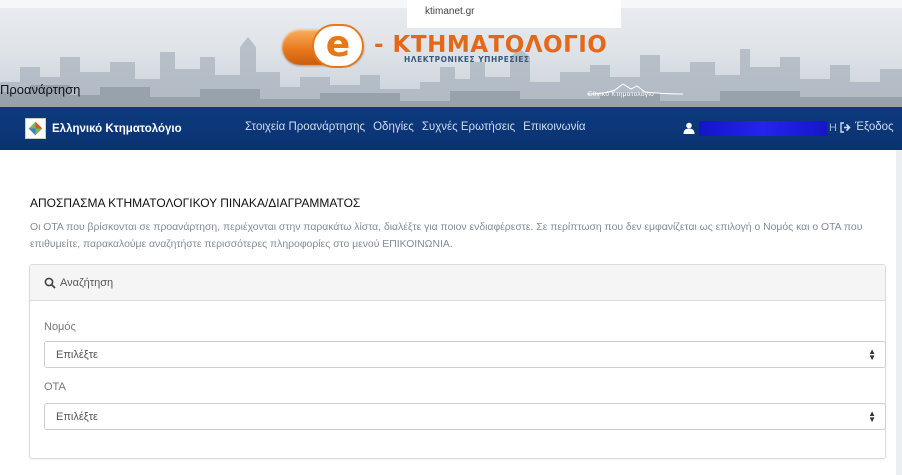 The image size is (902, 475). I want to click on ota-select: Επιλέξτε ▲ ▼, so click(465, 416).